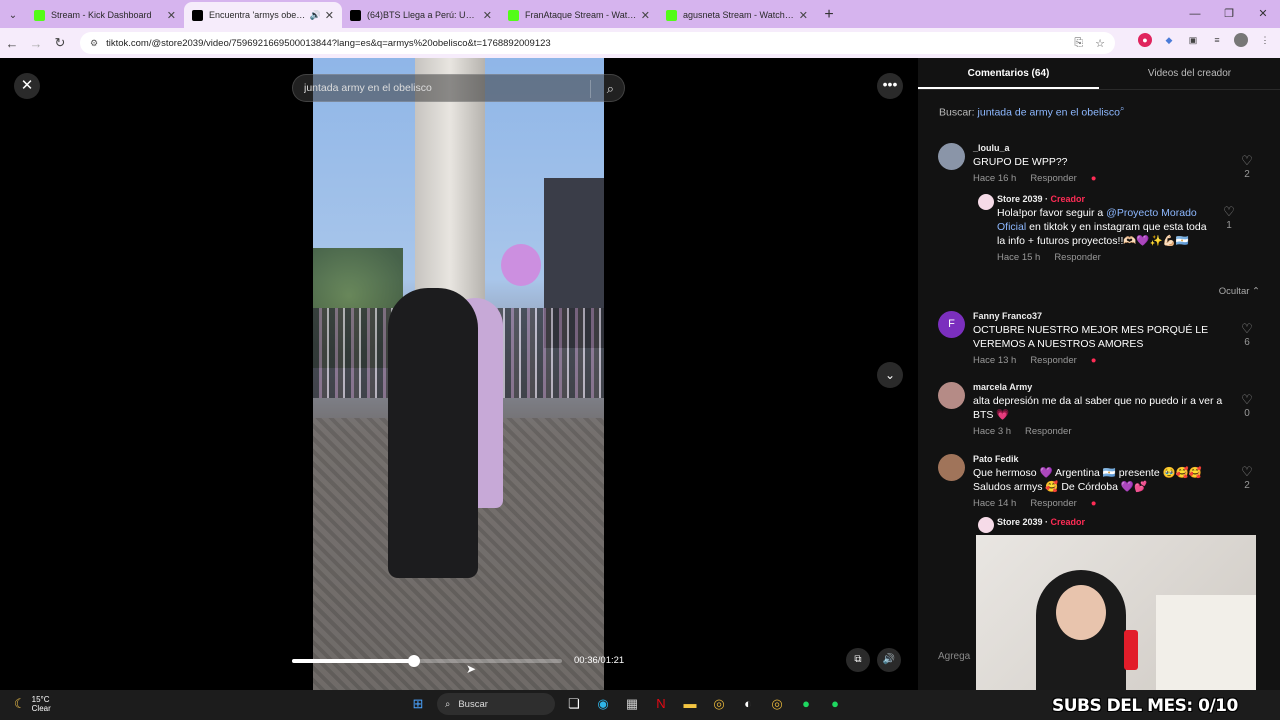 Image resolution: width=1280 pixels, height=720 pixels. I want to click on chrome-profile-icon: ◎, so click(777, 704).